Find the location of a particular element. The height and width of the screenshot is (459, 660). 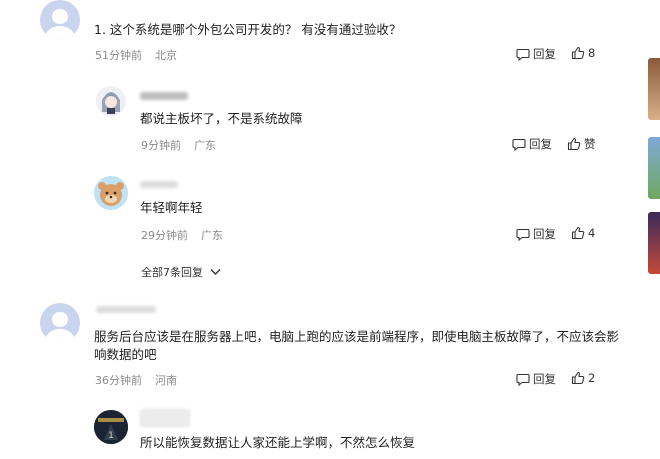

like-count: 4 is located at coordinates (592, 233).